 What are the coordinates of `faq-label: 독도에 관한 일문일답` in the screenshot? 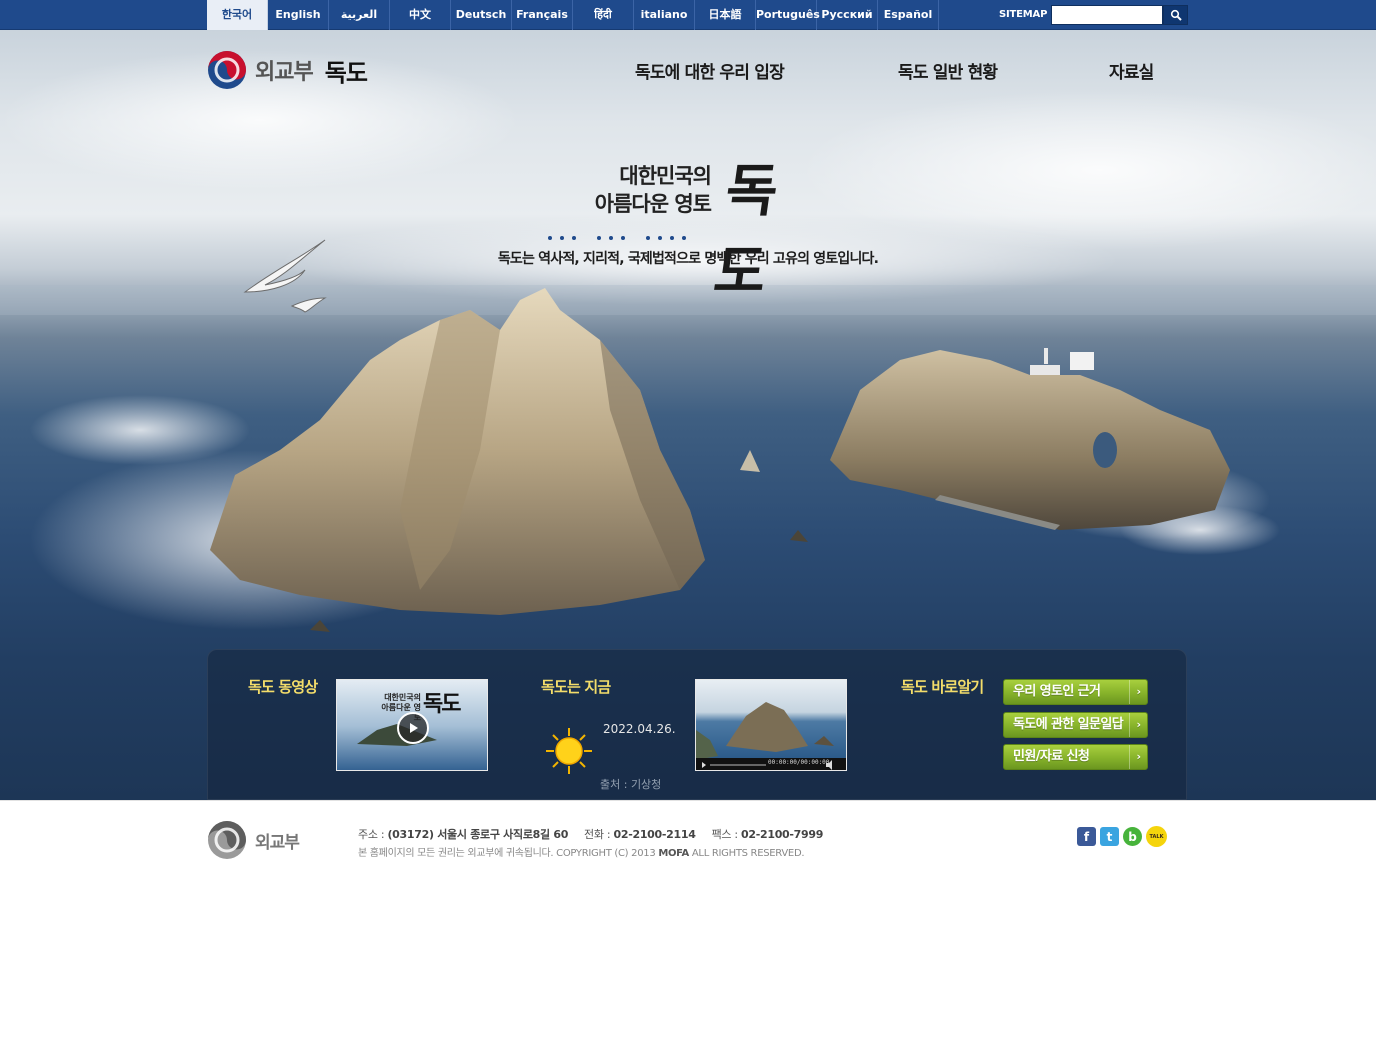 It's located at (1068, 724).